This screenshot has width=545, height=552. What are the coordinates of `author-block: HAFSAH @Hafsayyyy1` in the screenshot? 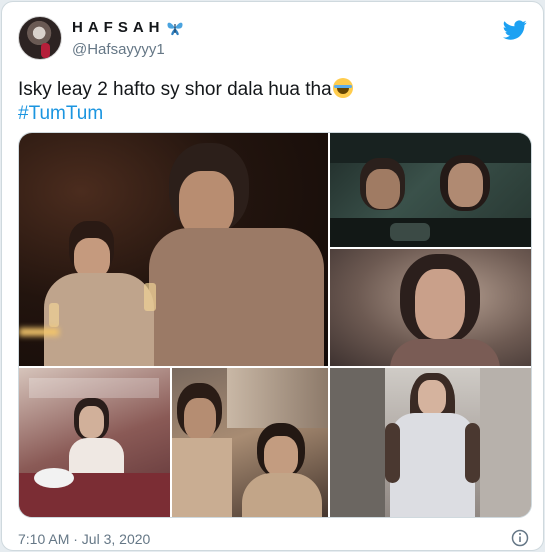 It's located at (128, 38).